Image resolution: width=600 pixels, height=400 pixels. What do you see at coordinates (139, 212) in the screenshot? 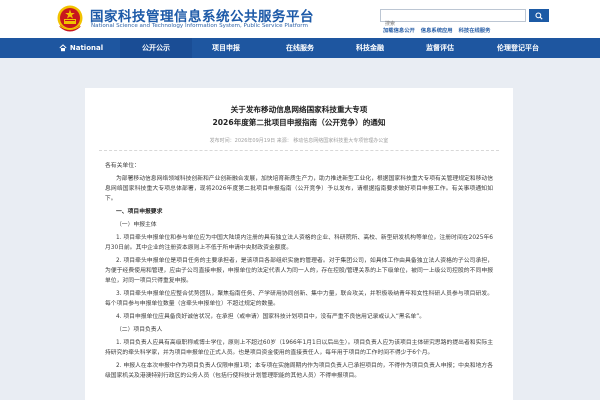
I see `section-heading: 一、项目申报要求` at bounding box center [139, 212].